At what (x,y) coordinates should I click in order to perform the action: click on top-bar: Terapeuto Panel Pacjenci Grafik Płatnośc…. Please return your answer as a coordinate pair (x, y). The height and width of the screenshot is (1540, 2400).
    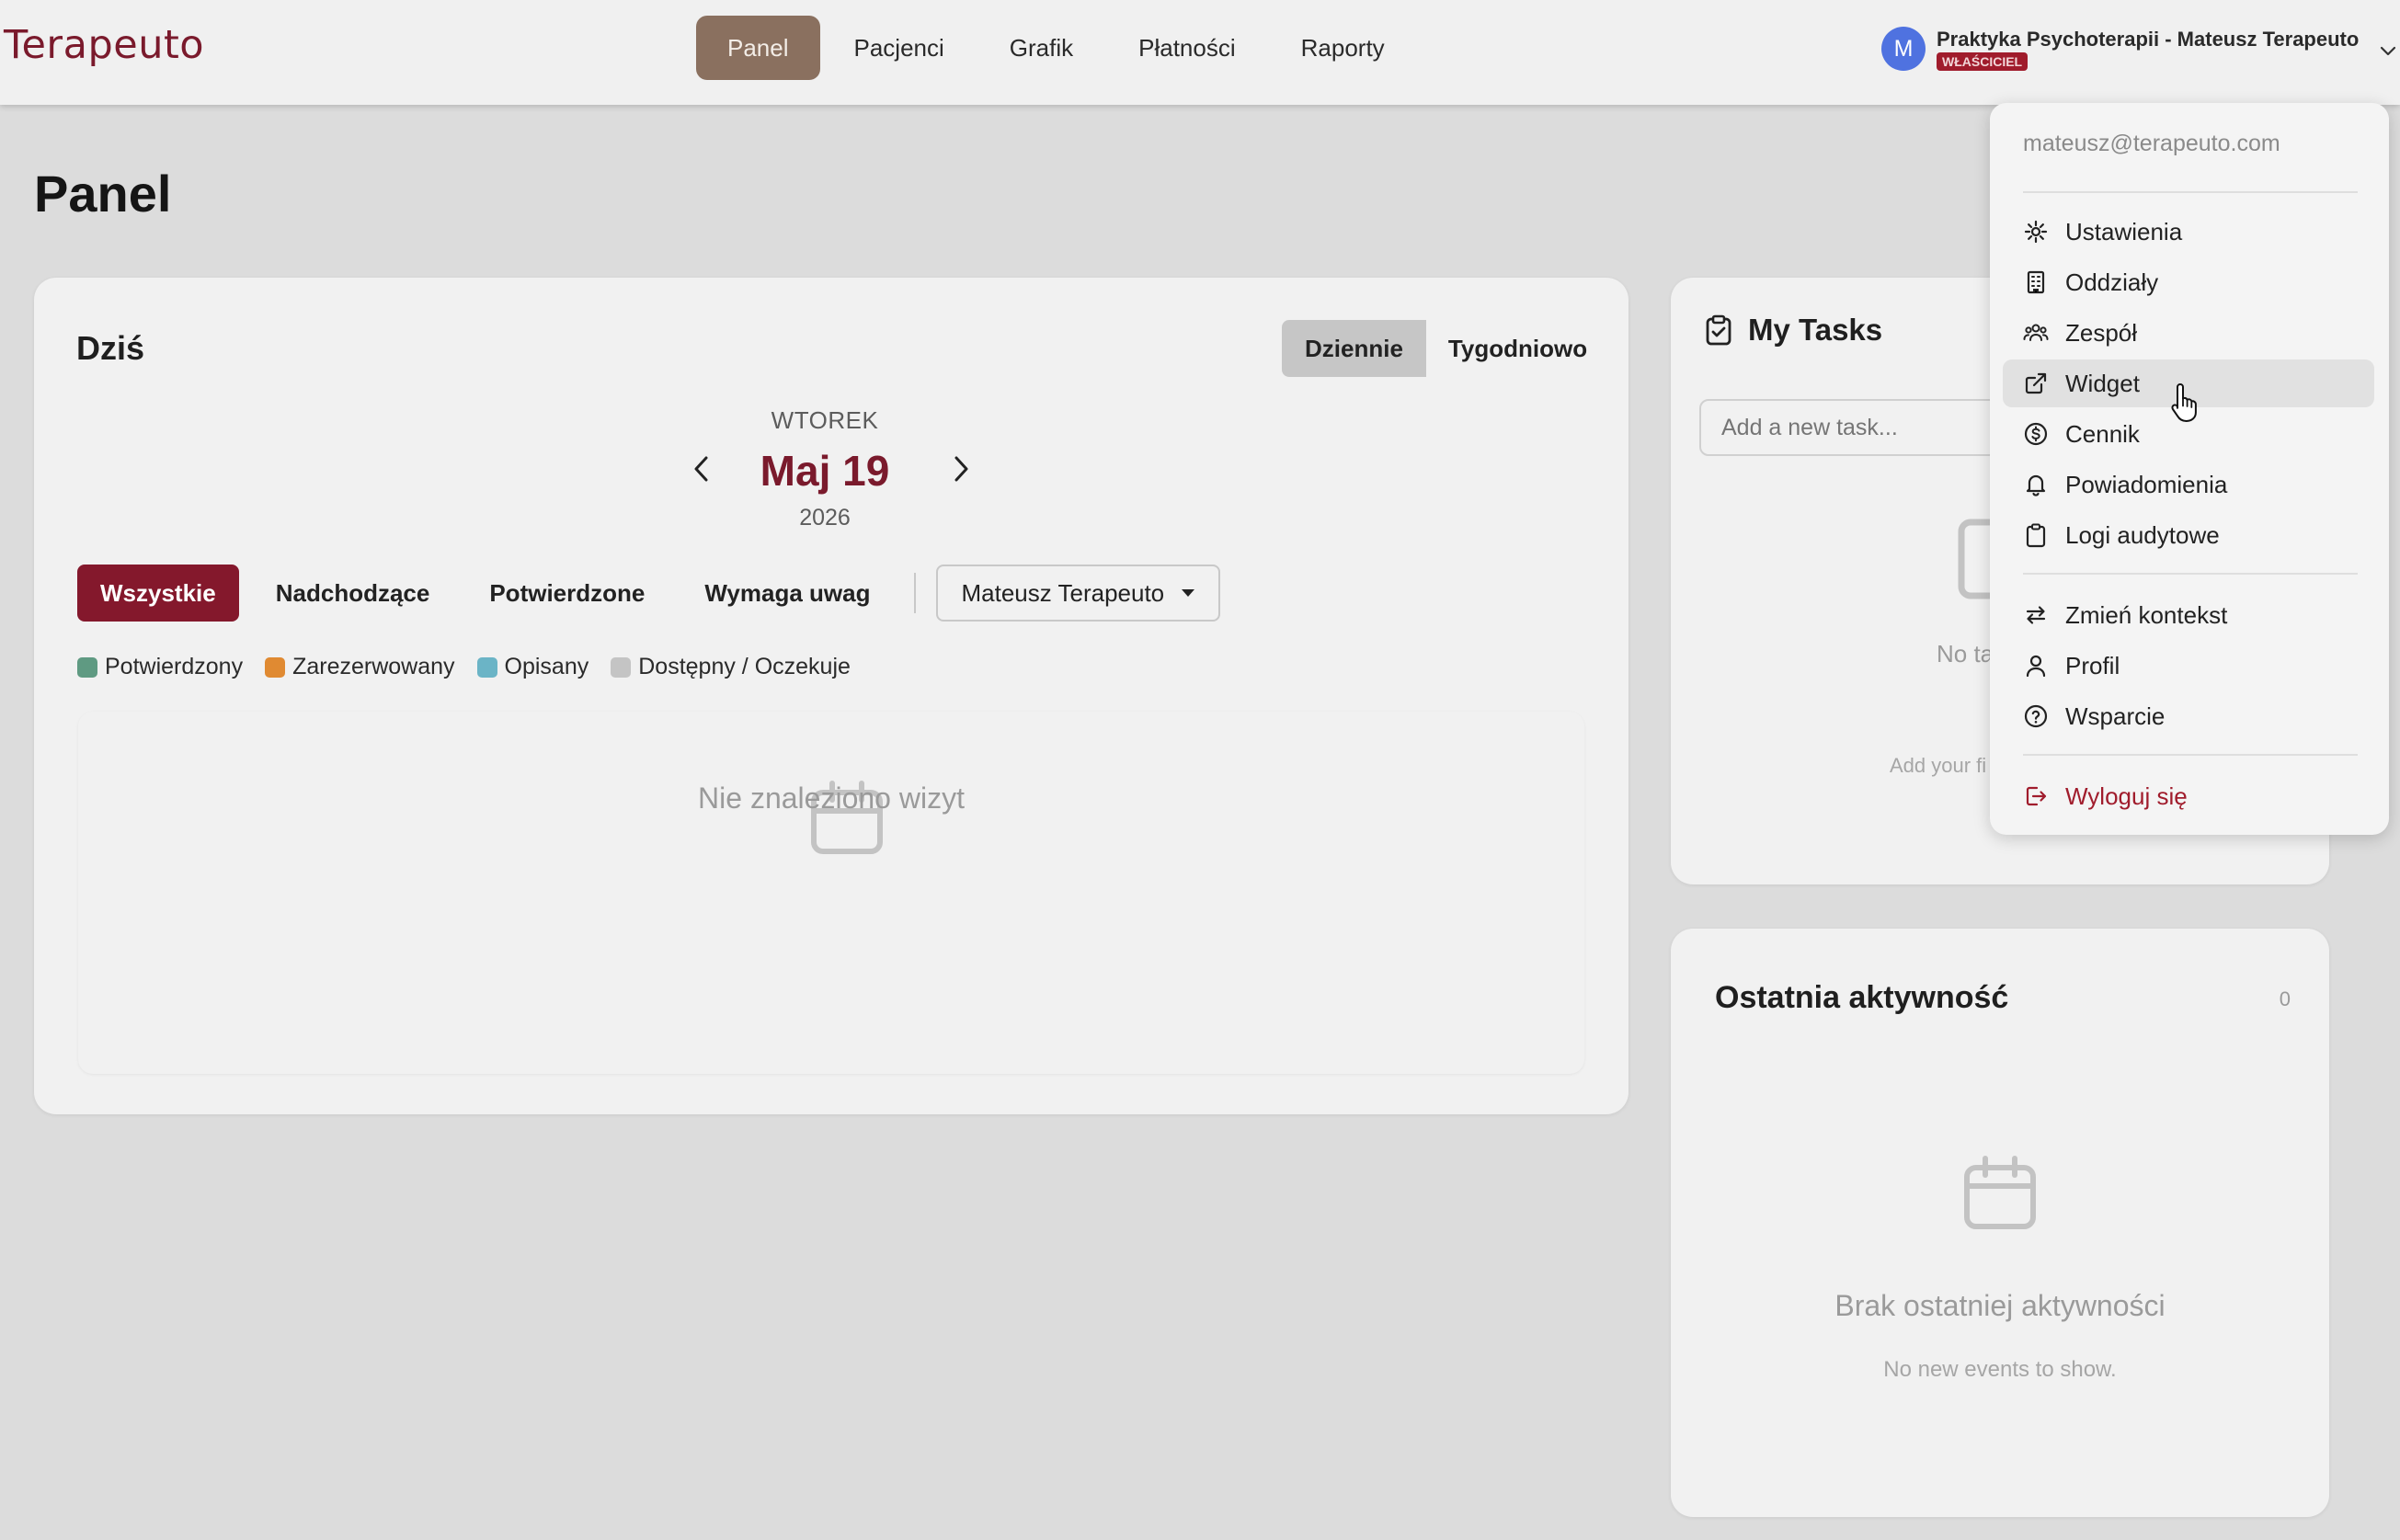
    Looking at the image, I should click on (1200, 52).